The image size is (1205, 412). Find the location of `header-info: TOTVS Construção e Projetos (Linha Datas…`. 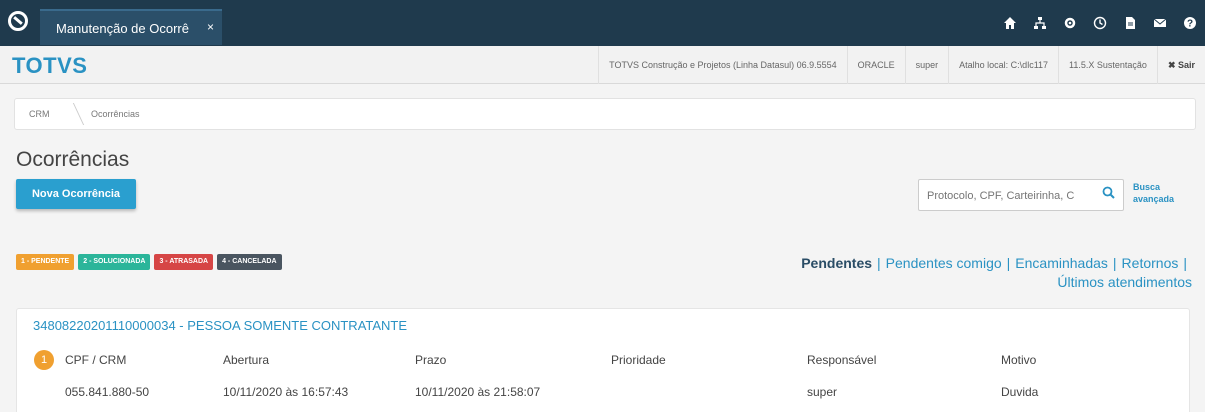

header-info: TOTVS Construção e Projetos (Linha Datas… is located at coordinates (901, 65).